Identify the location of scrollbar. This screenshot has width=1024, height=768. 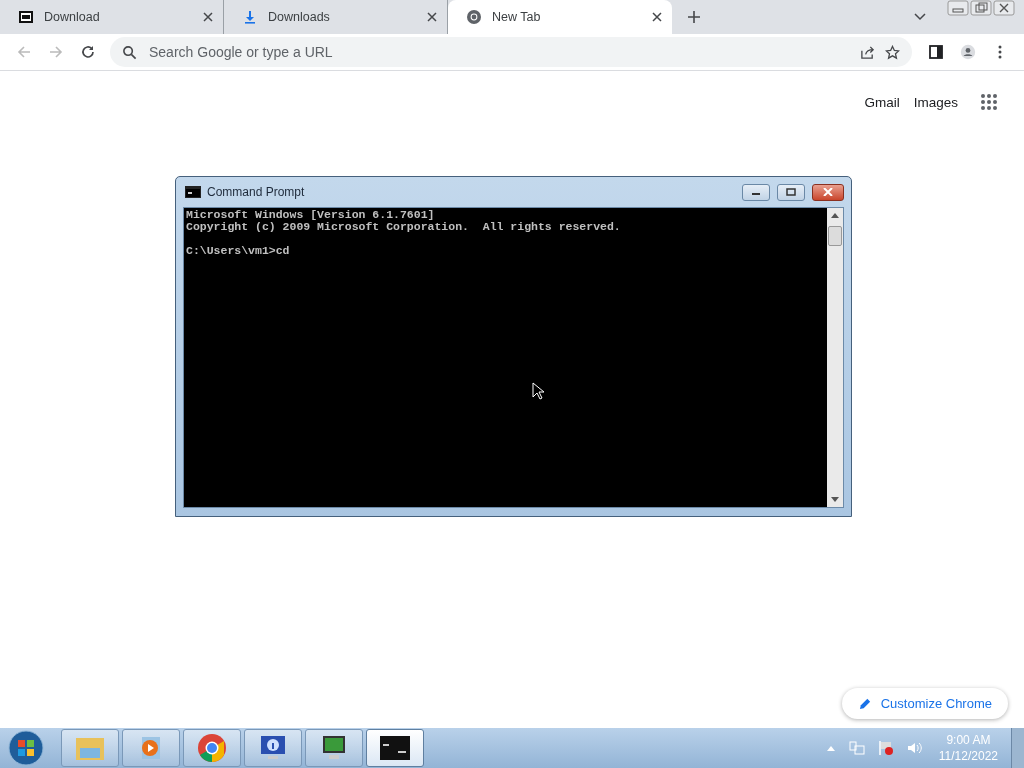
(835, 357).